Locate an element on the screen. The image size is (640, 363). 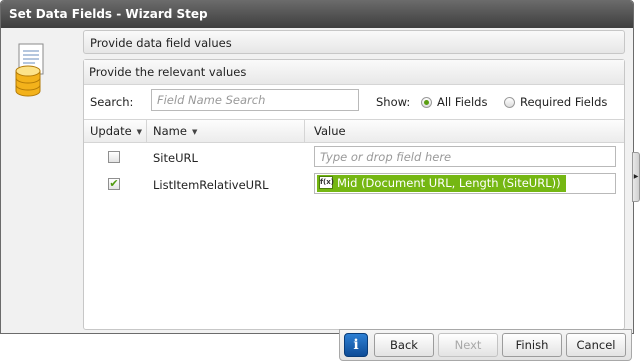
checkmark-icon: ✔ is located at coordinates (114, 183).